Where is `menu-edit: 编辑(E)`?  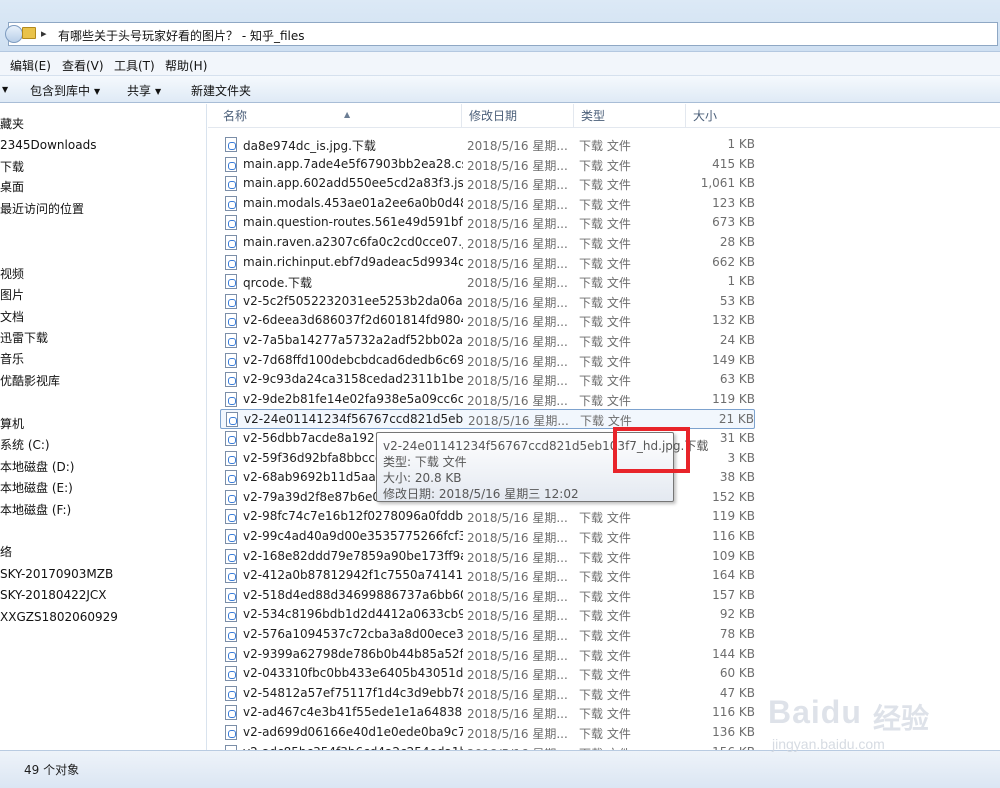
menu-edit: 编辑(E) is located at coordinates (30, 65).